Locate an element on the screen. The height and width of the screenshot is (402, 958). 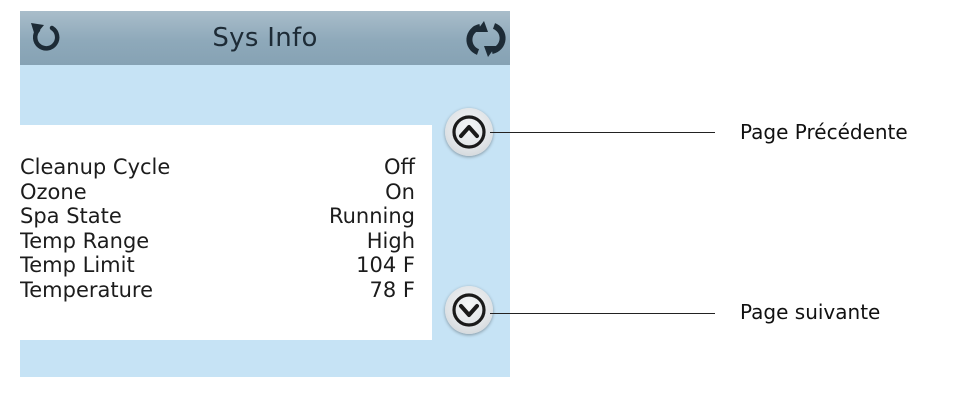
refresh-icon is located at coordinates (486, 39).